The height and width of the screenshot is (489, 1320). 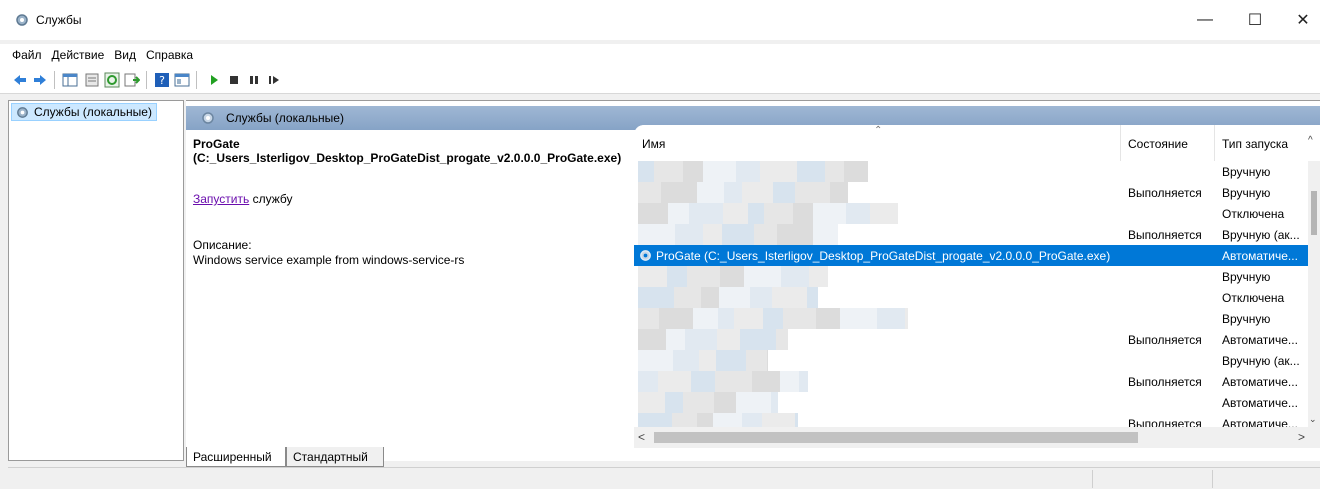 What do you see at coordinates (222, 245) in the screenshot?
I see `description-label: Описание:` at bounding box center [222, 245].